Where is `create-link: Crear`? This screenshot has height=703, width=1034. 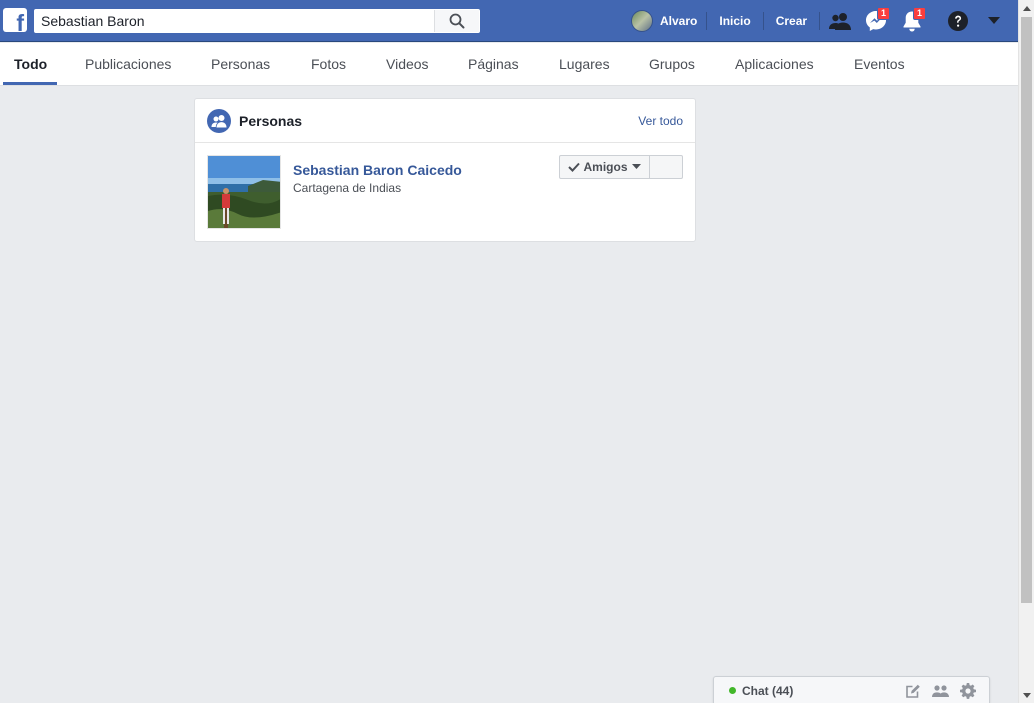 create-link: Crear is located at coordinates (791, 21).